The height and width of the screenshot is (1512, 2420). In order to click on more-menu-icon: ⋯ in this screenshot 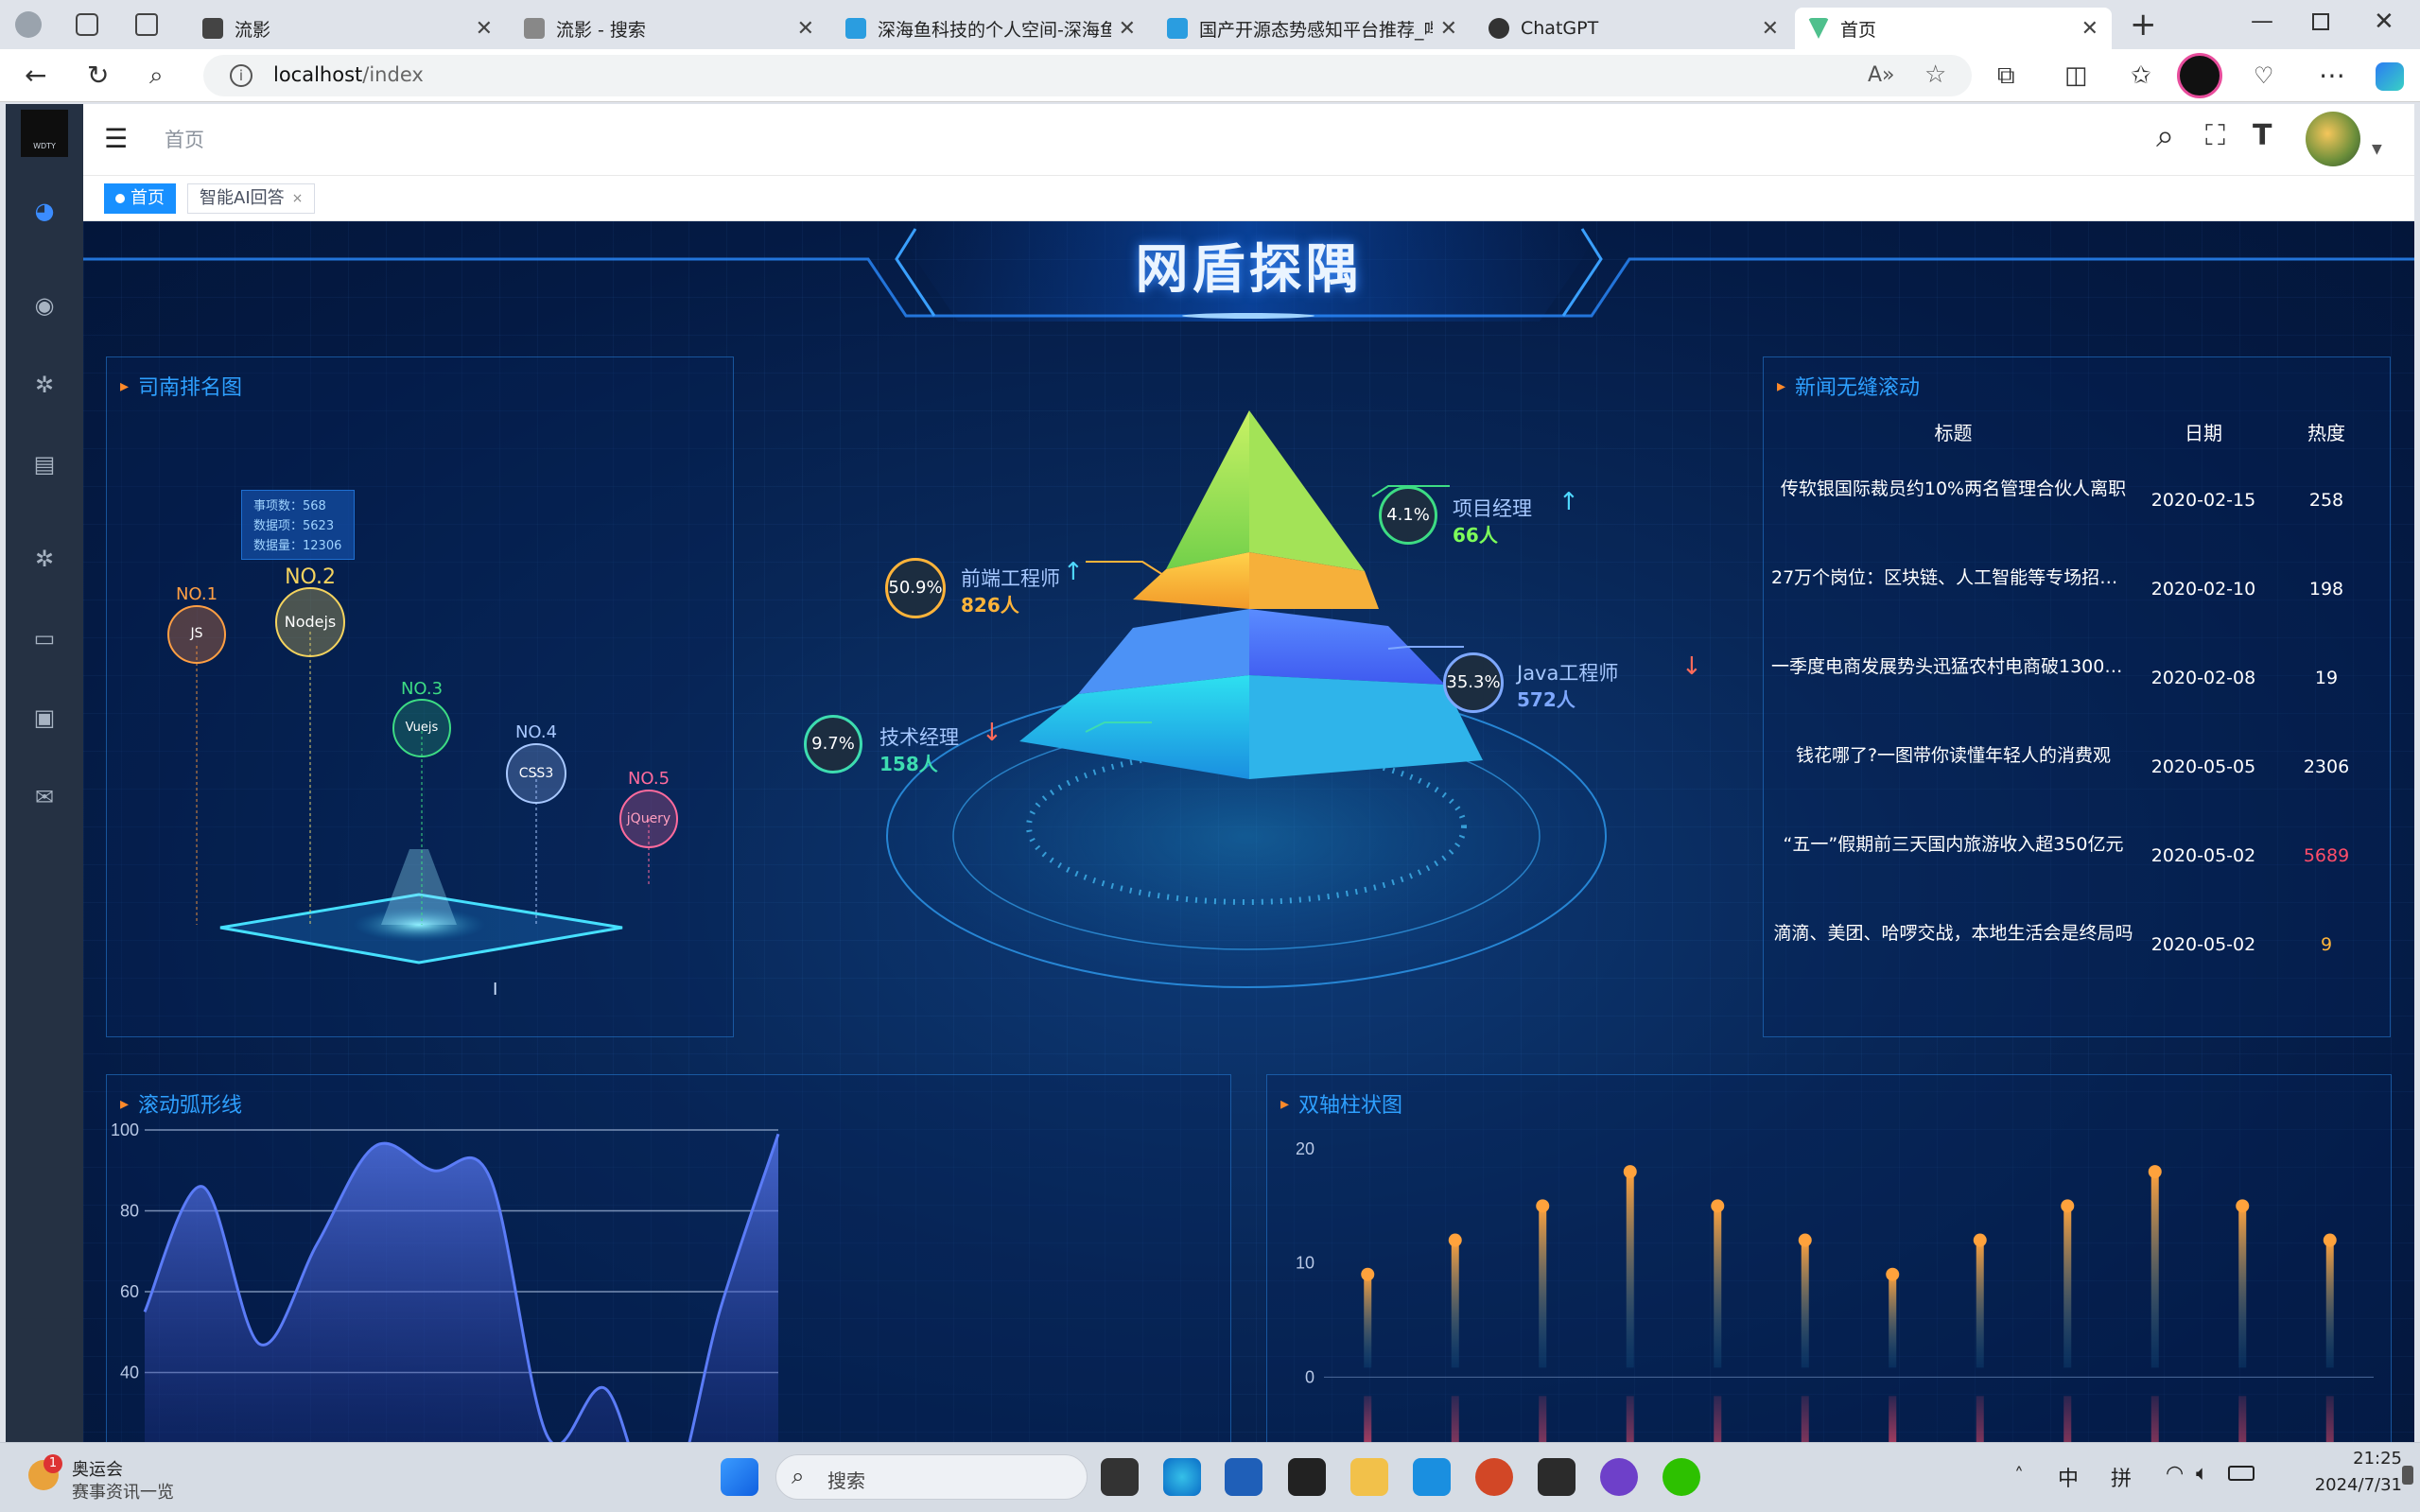, I will do `click(2332, 76)`.